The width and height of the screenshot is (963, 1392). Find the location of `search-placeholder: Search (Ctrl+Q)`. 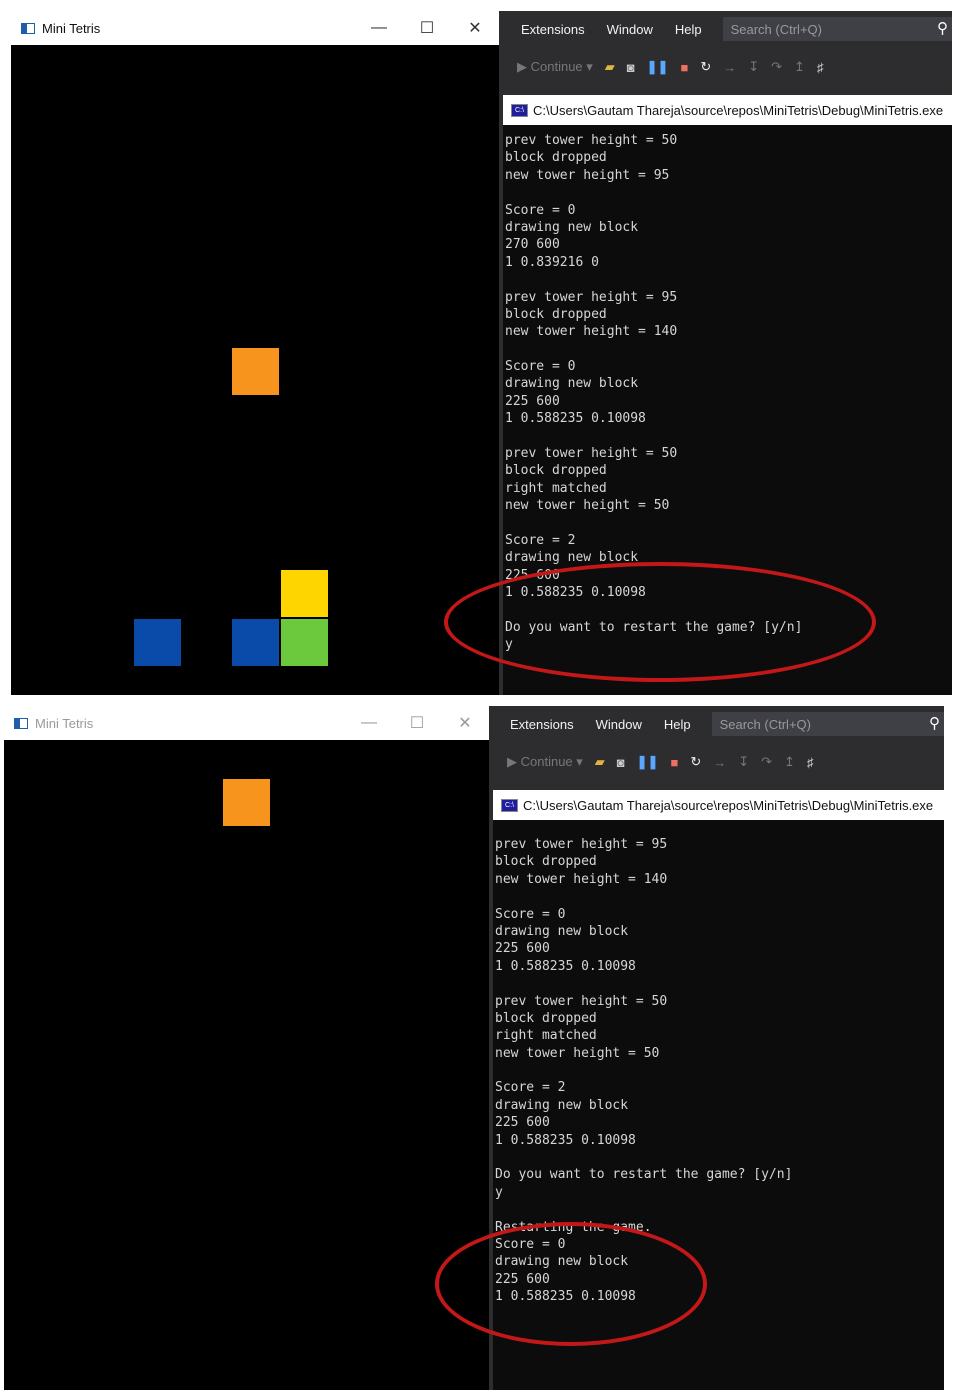

search-placeholder: Search (Ctrl+Q) is located at coordinates (765, 724).